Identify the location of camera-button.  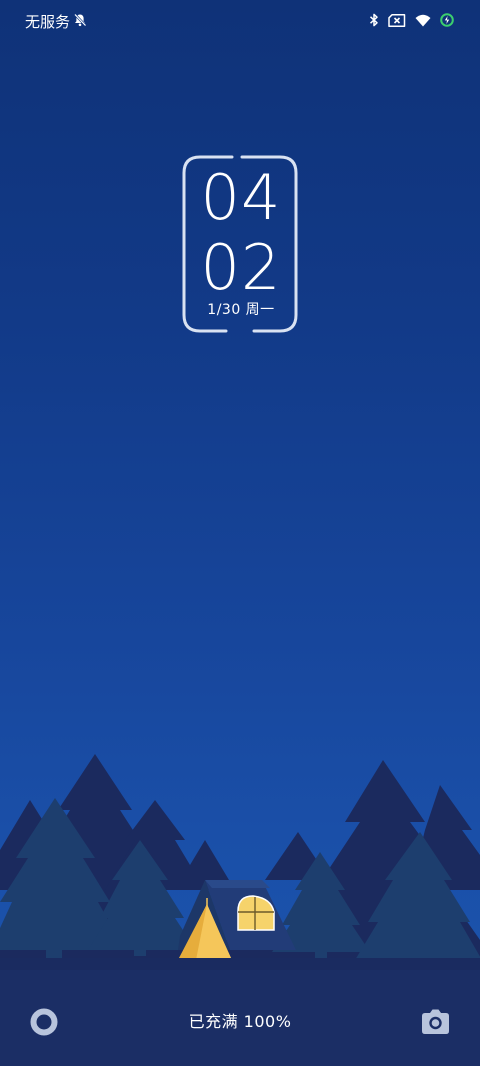
(435, 1022).